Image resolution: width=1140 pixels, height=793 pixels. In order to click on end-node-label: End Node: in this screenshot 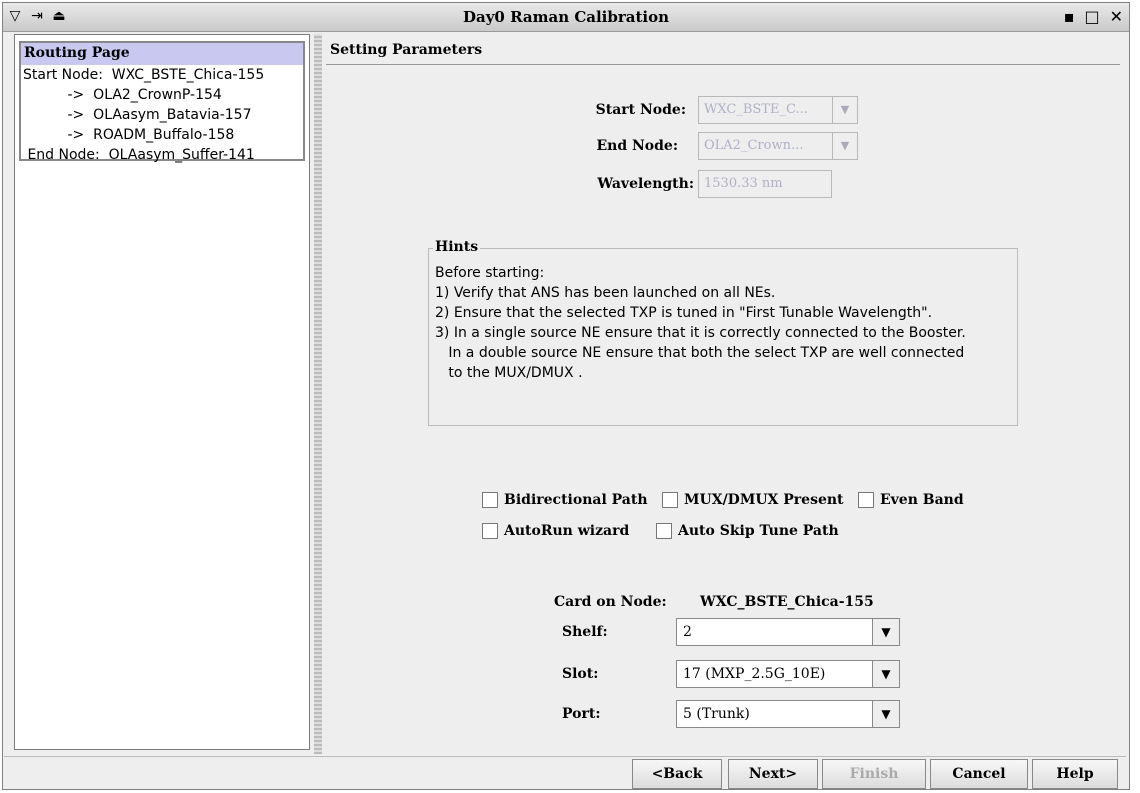, I will do `click(637, 146)`.